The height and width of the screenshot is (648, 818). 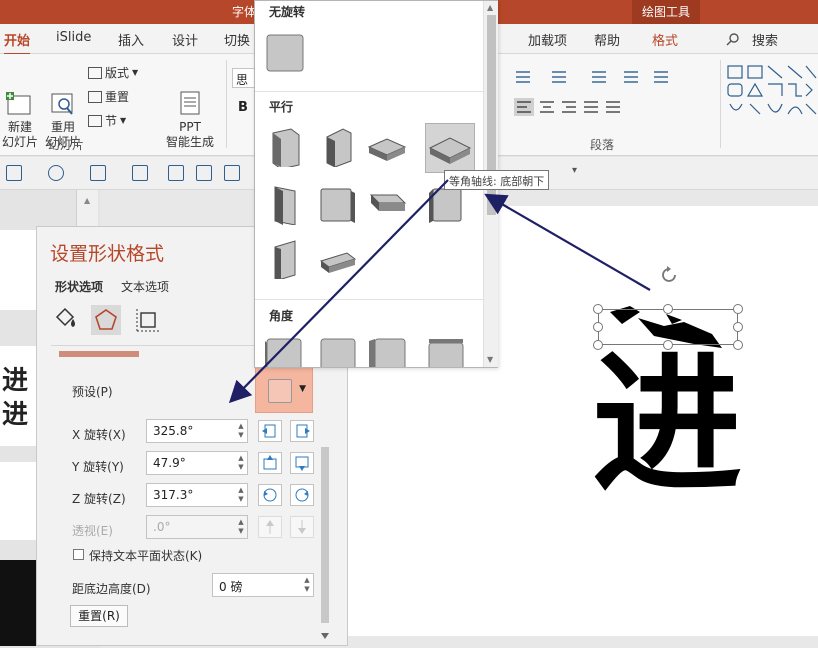 What do you see at coordinates (270, 463) in the screenshot?
I see `rotate-up-button` at bounding box center [270, 463].